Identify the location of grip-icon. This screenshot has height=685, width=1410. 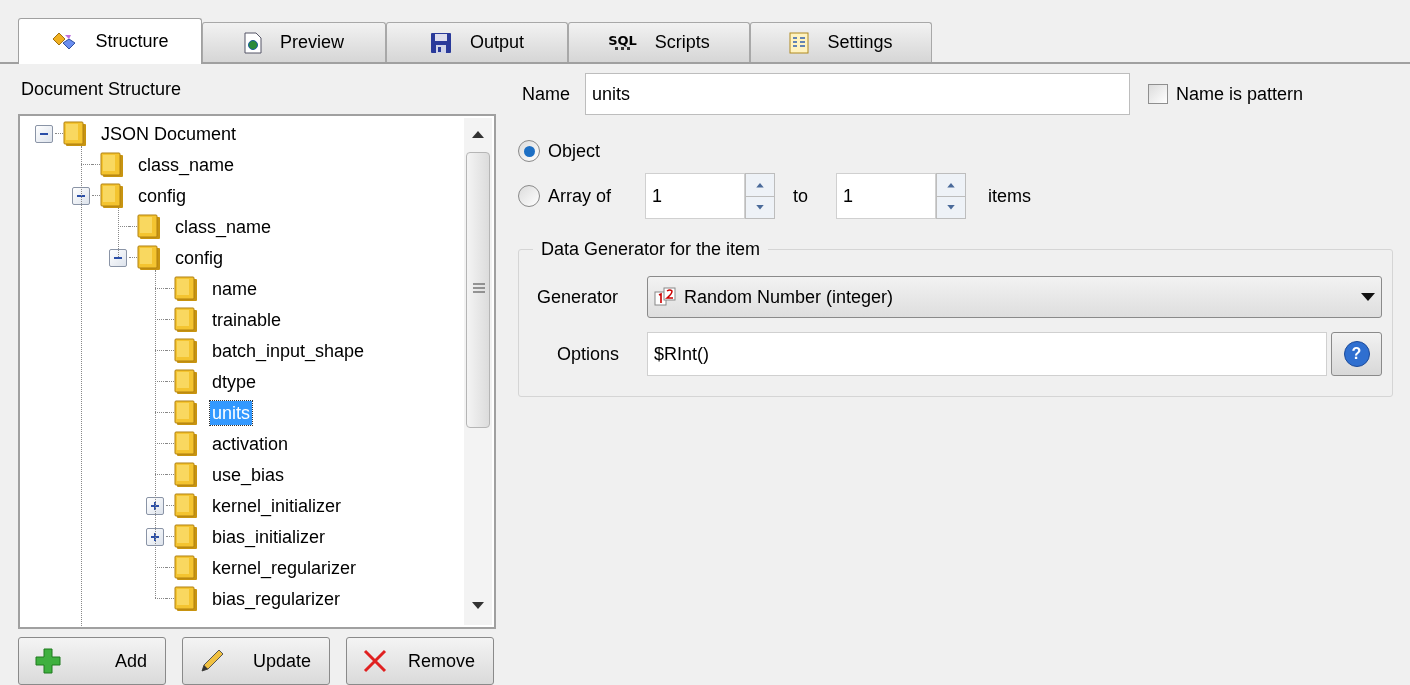
(479, 288).